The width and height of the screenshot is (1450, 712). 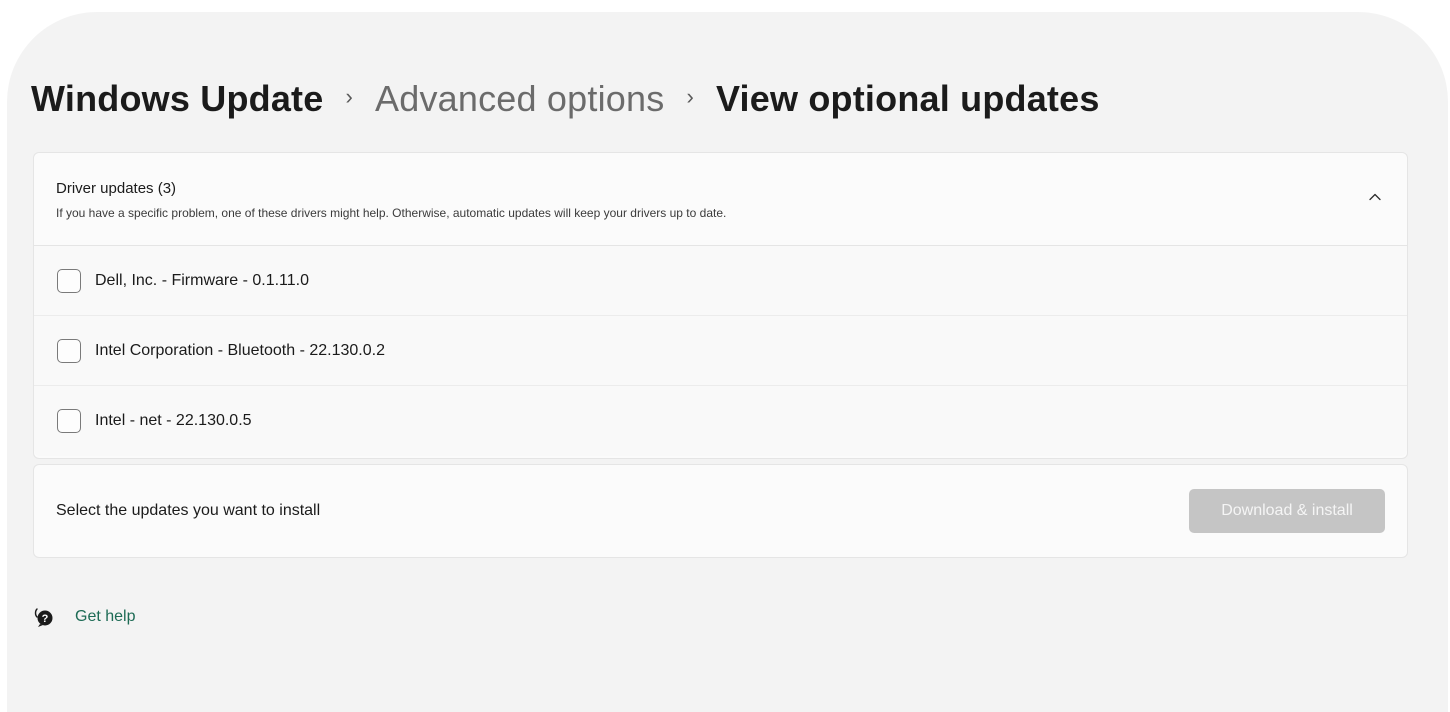 I want to click on driver-item-label: Intel - net - 22.130.0.5, so click(x=173, y=420).